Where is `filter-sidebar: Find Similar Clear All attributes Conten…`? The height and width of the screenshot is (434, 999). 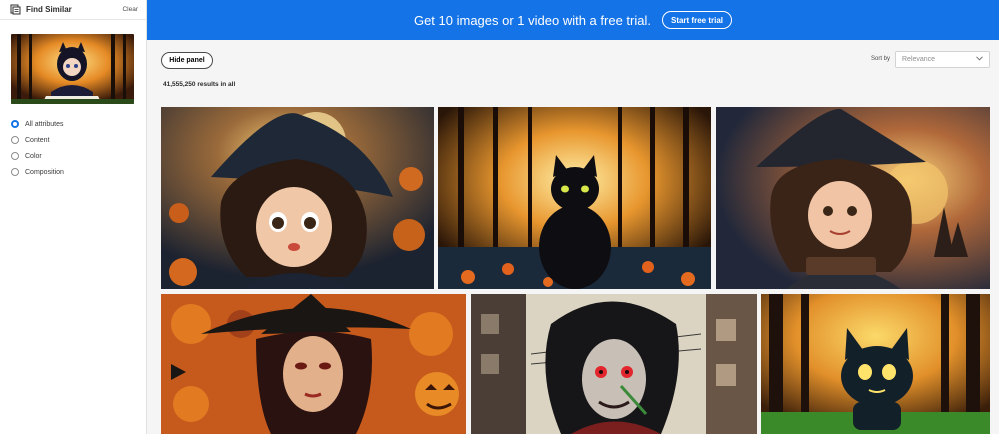
filter-sidebar: Find Similar Clear All attributes Conten… is located at coordinates (73, 217).